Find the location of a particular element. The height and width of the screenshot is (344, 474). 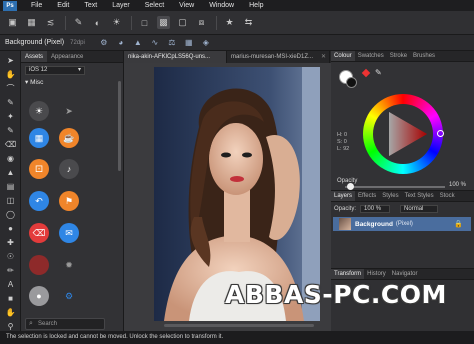

dodge-tool-icon: ◯ is located at coordinates (10, 214).